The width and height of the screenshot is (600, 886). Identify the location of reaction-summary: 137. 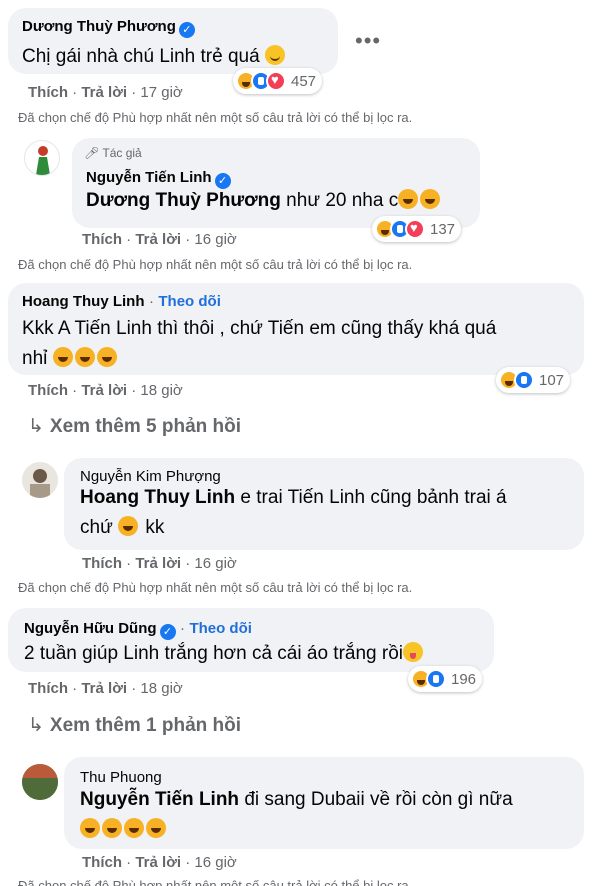
(417, 229).